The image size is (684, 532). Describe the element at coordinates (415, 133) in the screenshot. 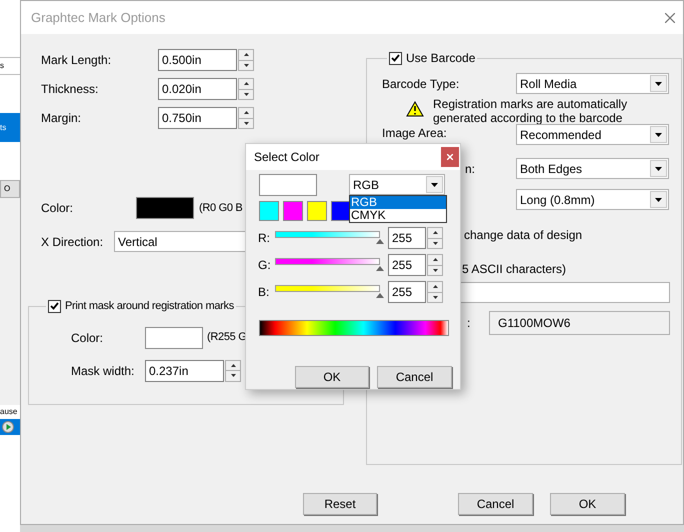

I see `field-label: Image Area:` at that location.